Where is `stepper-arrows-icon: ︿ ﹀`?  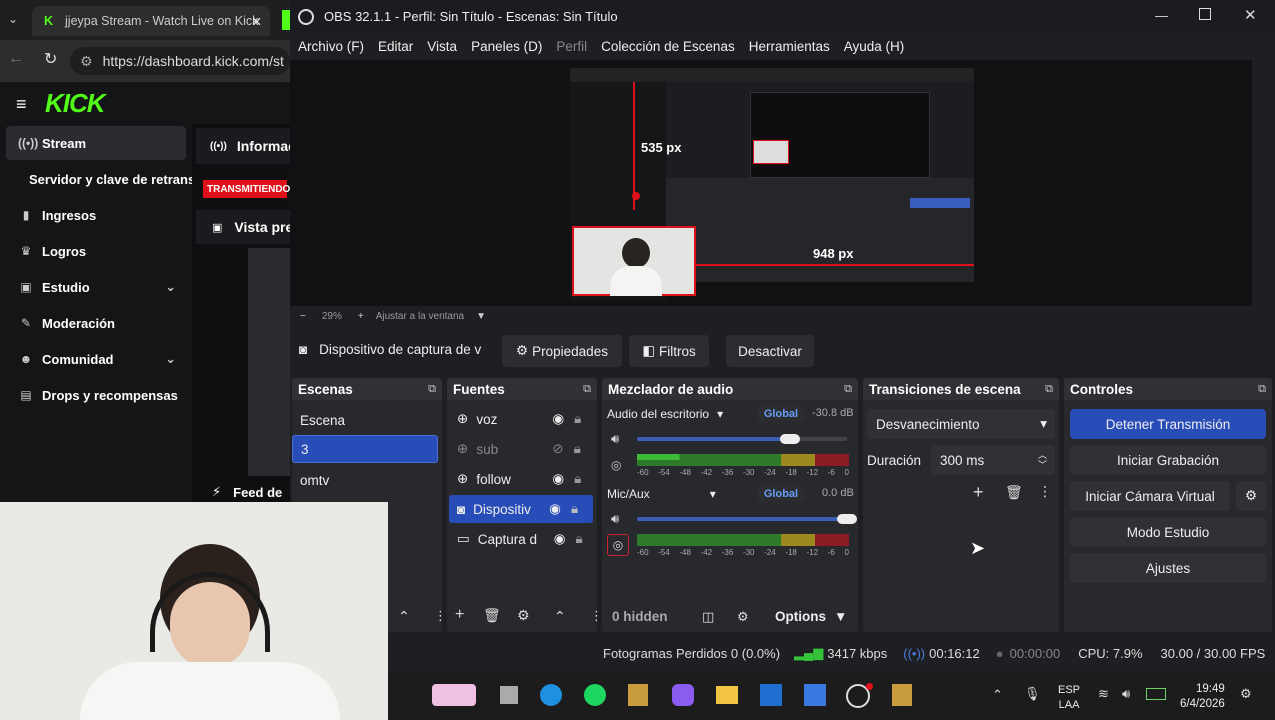 stepper-arrows-icon: ︿ ﹀ is located at coordinates (1042, 460).